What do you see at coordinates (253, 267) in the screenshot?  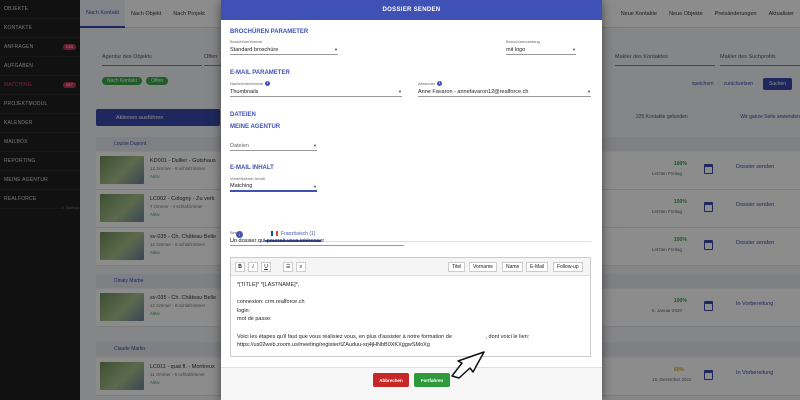 I see `italic-button: I` at bounding box center [253, 267].